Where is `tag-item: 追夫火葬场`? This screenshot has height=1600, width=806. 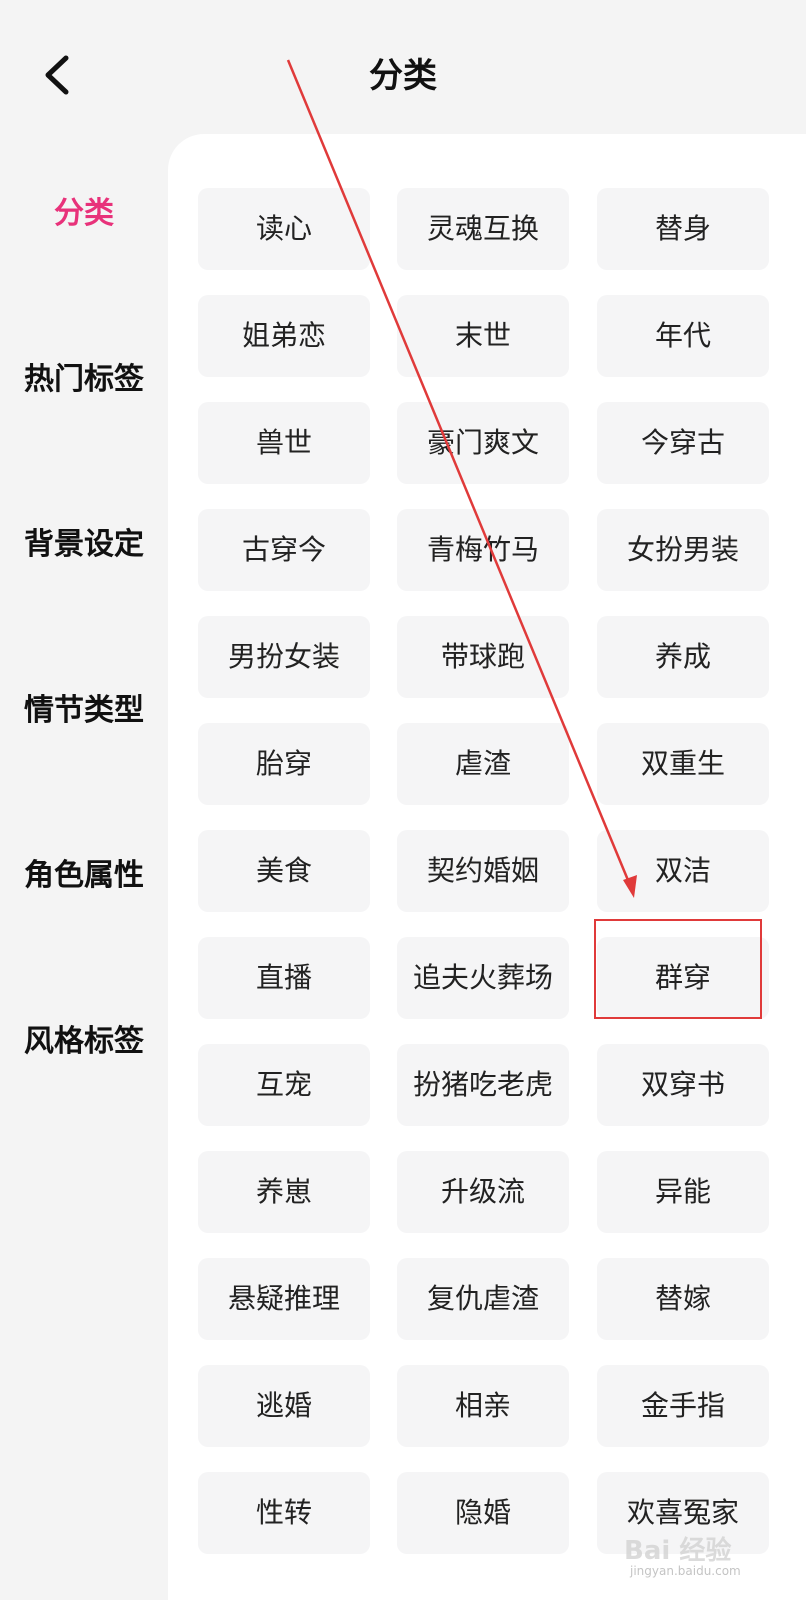 tag-item: 追夫火葬场 is located at coordinates (483, 978).